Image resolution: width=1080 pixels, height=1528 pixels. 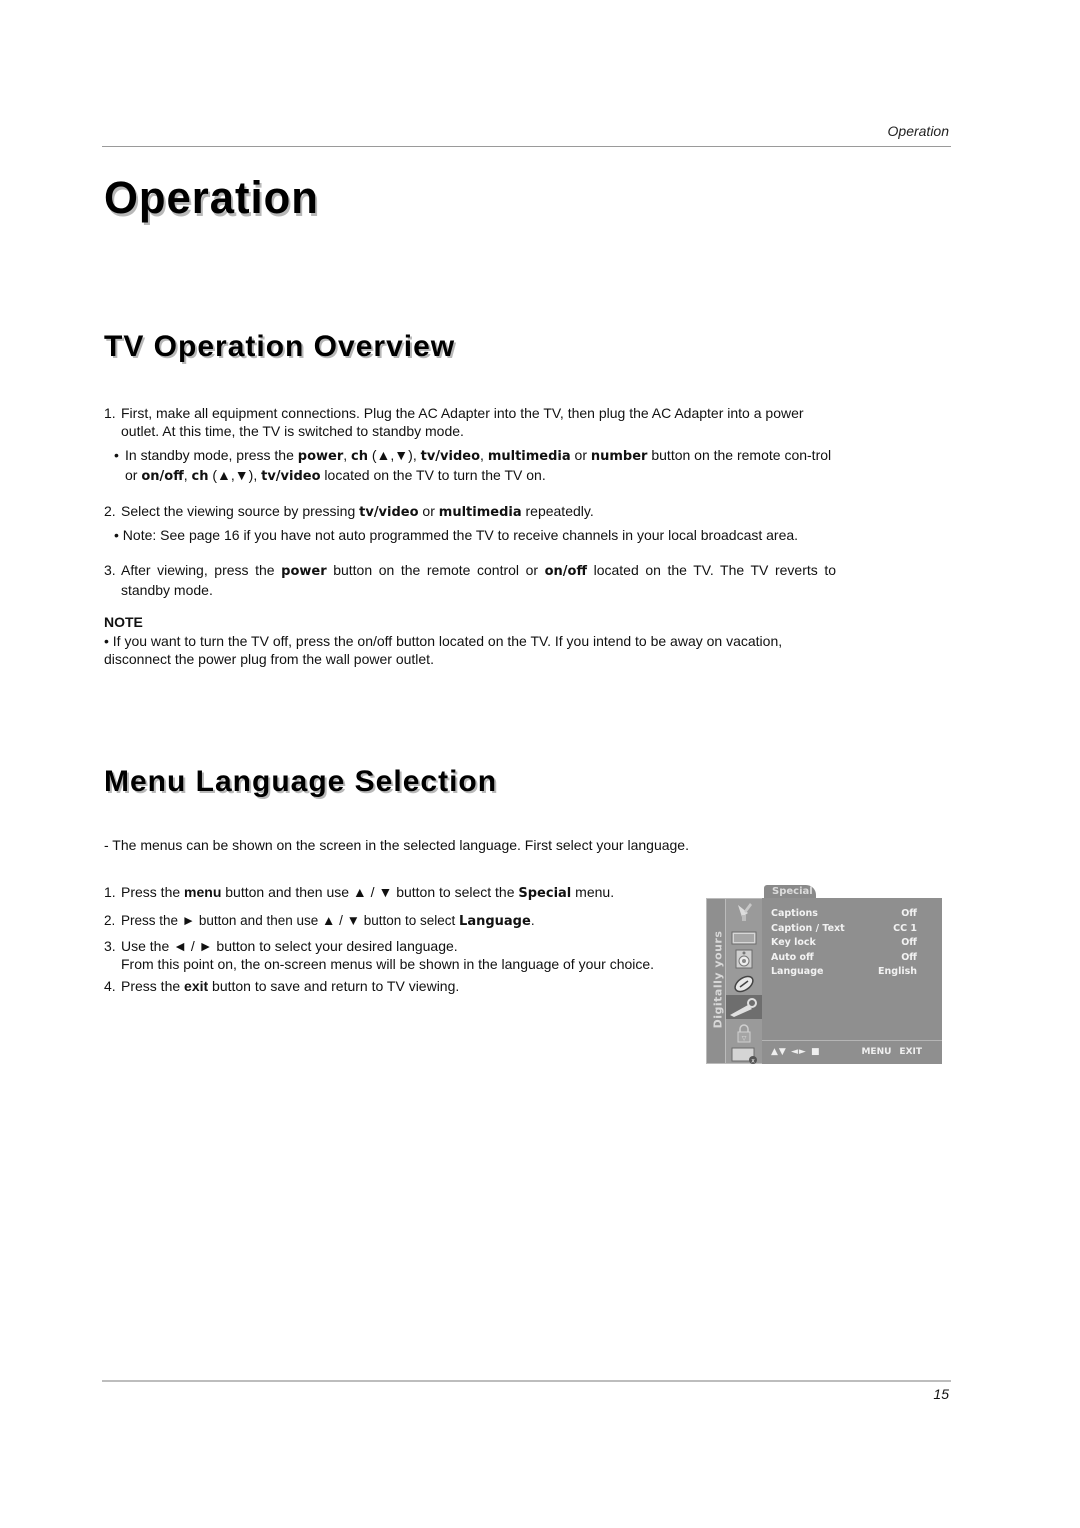 I want to click on footer-rule, so click(x=526, y=1381).